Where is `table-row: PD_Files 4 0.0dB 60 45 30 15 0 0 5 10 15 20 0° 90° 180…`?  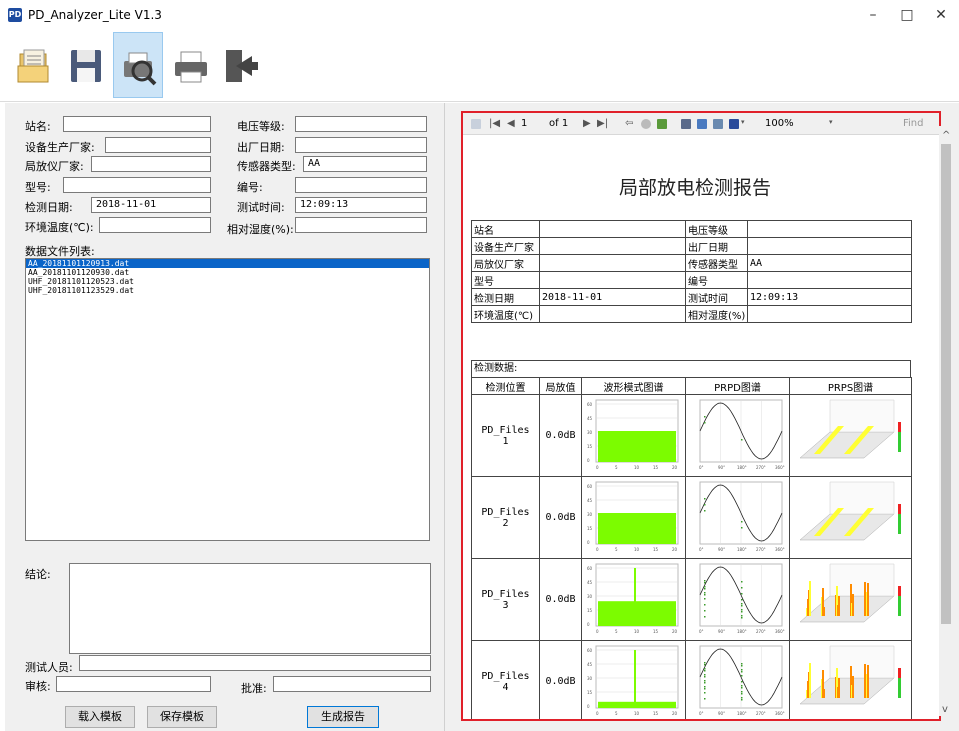 table-row: PD_Files 4 0.0dB 60 45 30 15 0 0 5 10 15 20 0° 90° 180… is located at coordinates (691, 679).